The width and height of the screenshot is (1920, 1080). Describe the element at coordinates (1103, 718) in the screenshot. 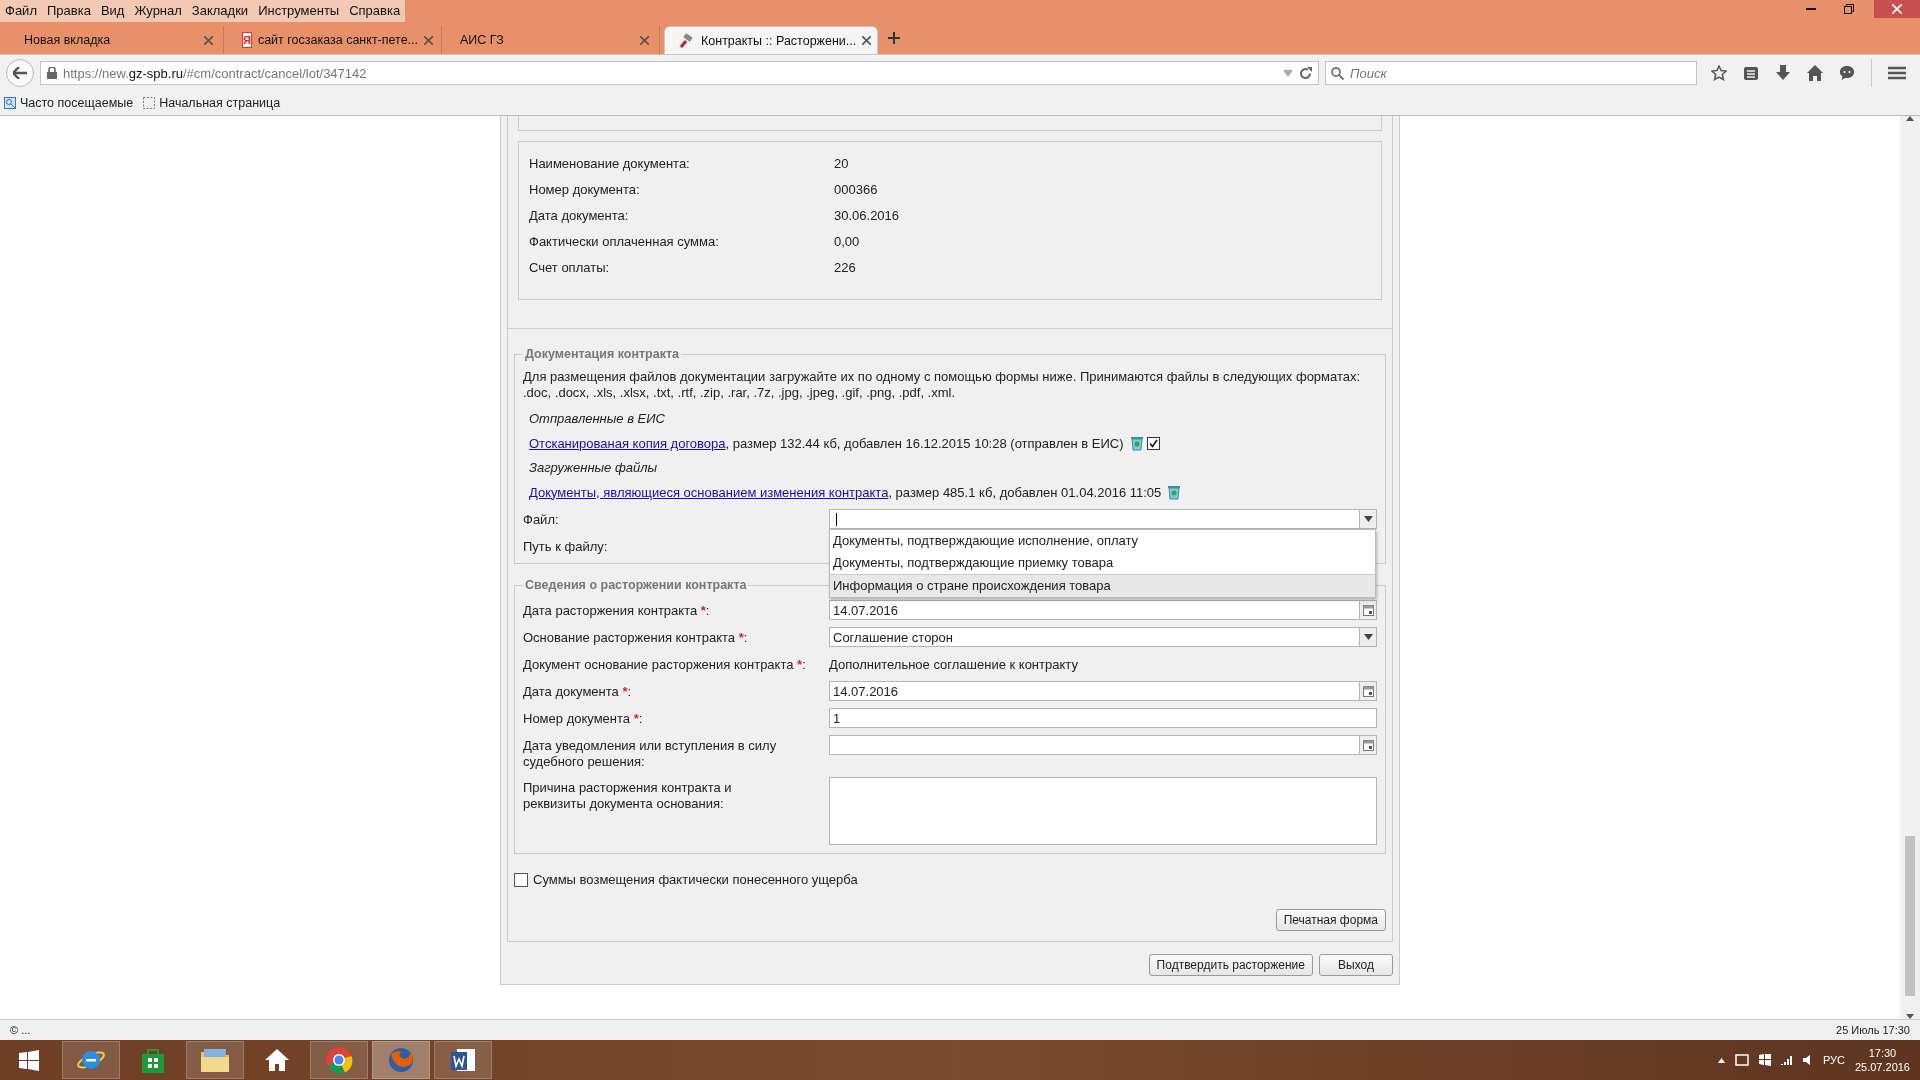

I see `input-field: 1` at that location.